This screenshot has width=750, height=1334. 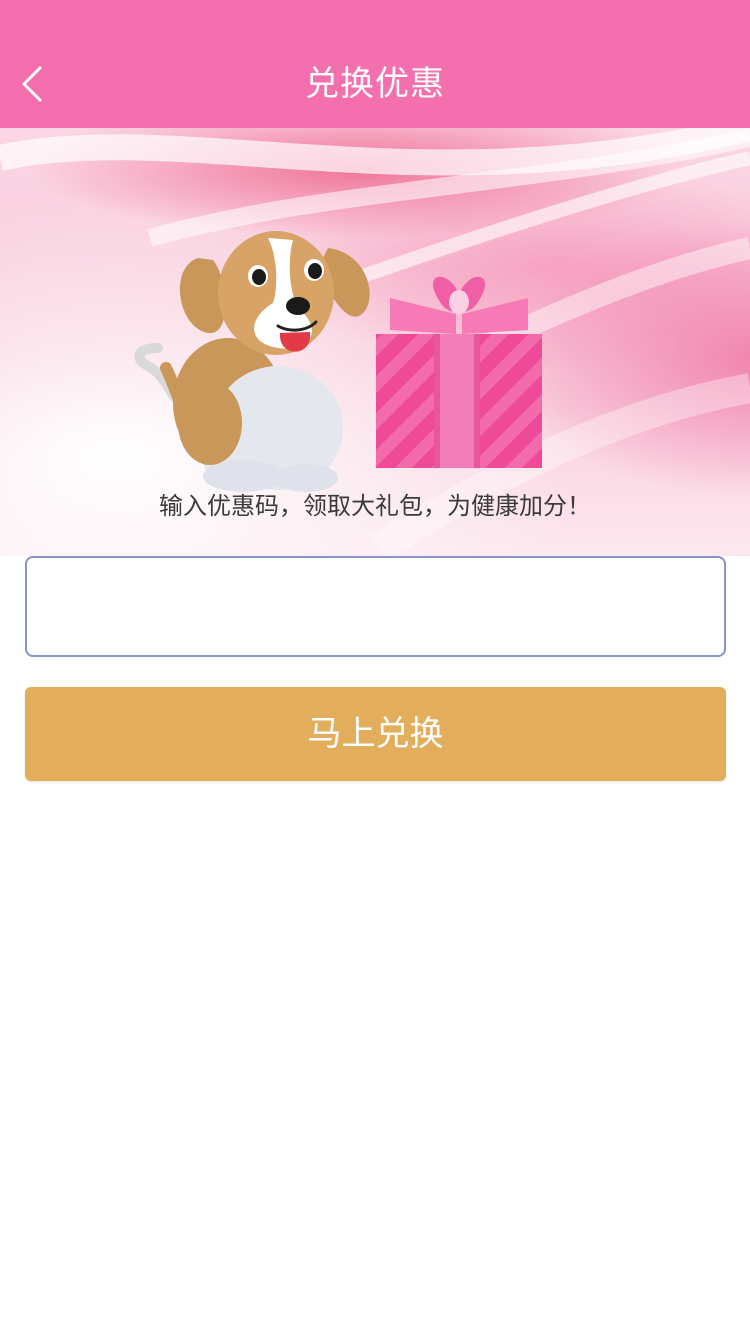 What do you see at coordinates (375, 84) in the screenshot?
I see `page-title: 兑换优惠` at bounding box center [375, 84].